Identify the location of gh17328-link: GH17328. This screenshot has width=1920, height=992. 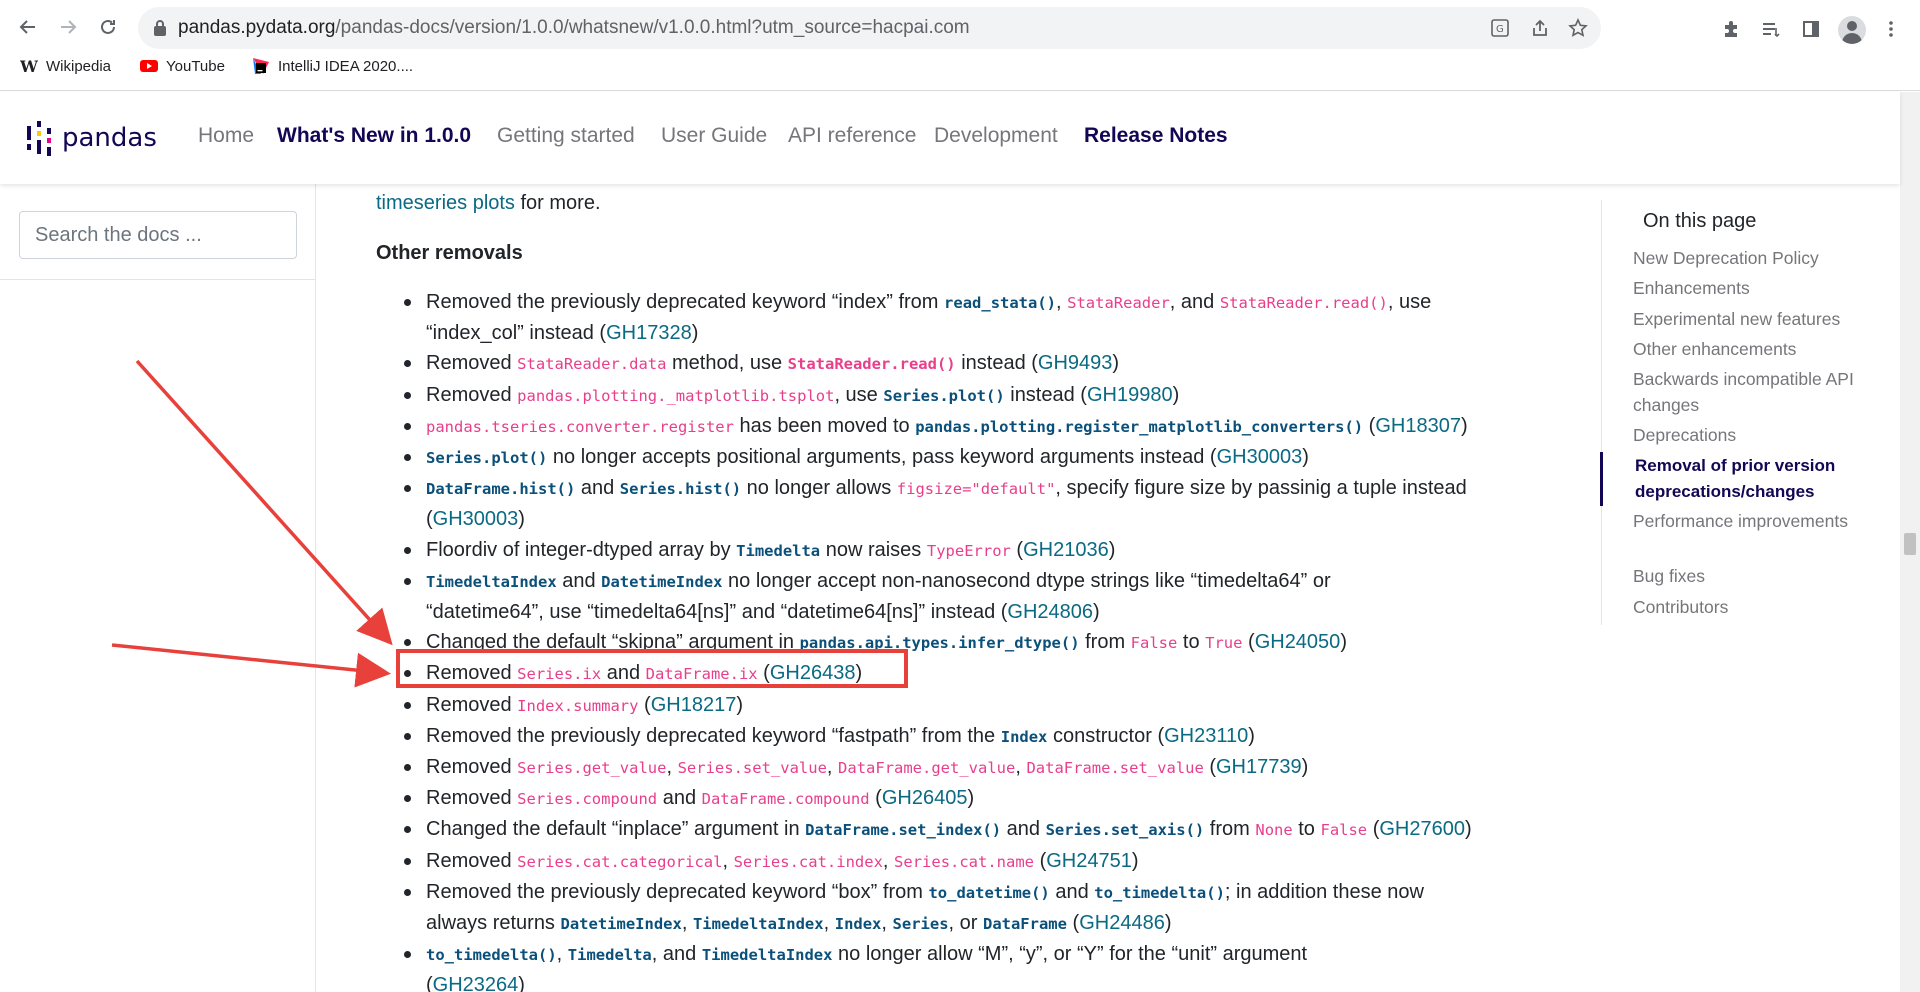
(649, 333).